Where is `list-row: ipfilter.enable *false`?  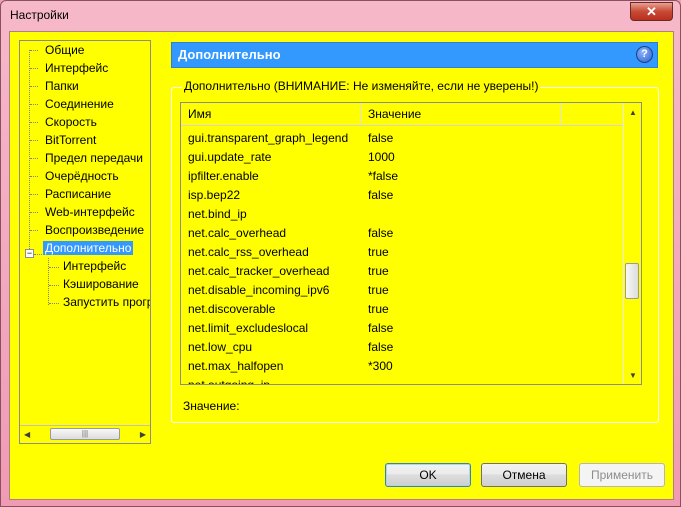
list-row: ipfilter.enable *false is located at coordinates (403, 176).